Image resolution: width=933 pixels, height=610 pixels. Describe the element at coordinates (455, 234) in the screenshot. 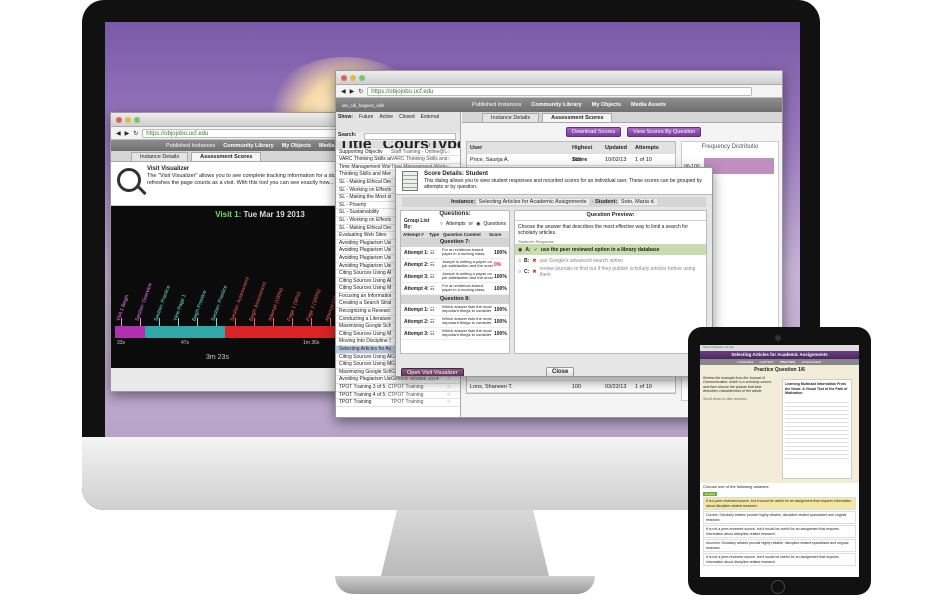

I see `questions-columns: Attempt # Type Question Content Score` at that location.